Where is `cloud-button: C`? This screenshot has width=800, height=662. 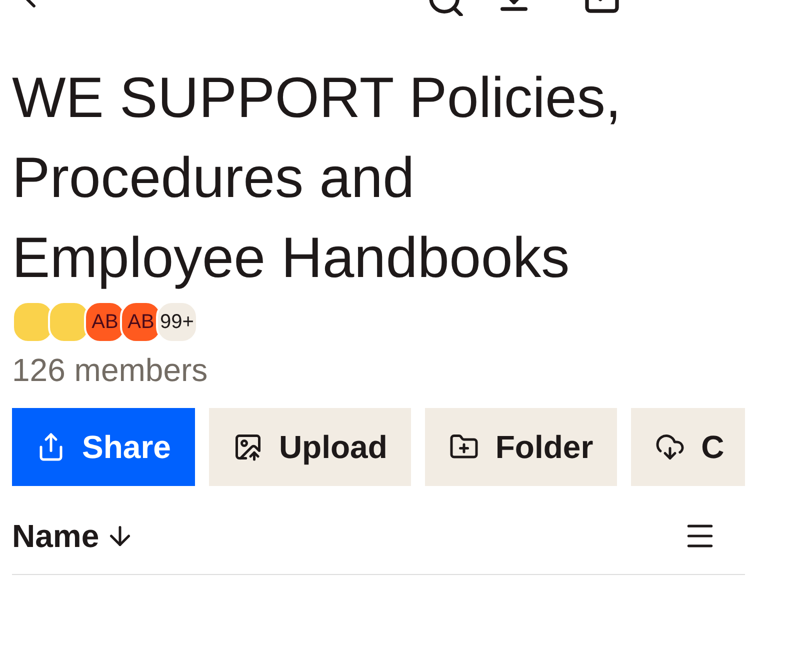 cloud-button: C is located at coordinates (688, 447).